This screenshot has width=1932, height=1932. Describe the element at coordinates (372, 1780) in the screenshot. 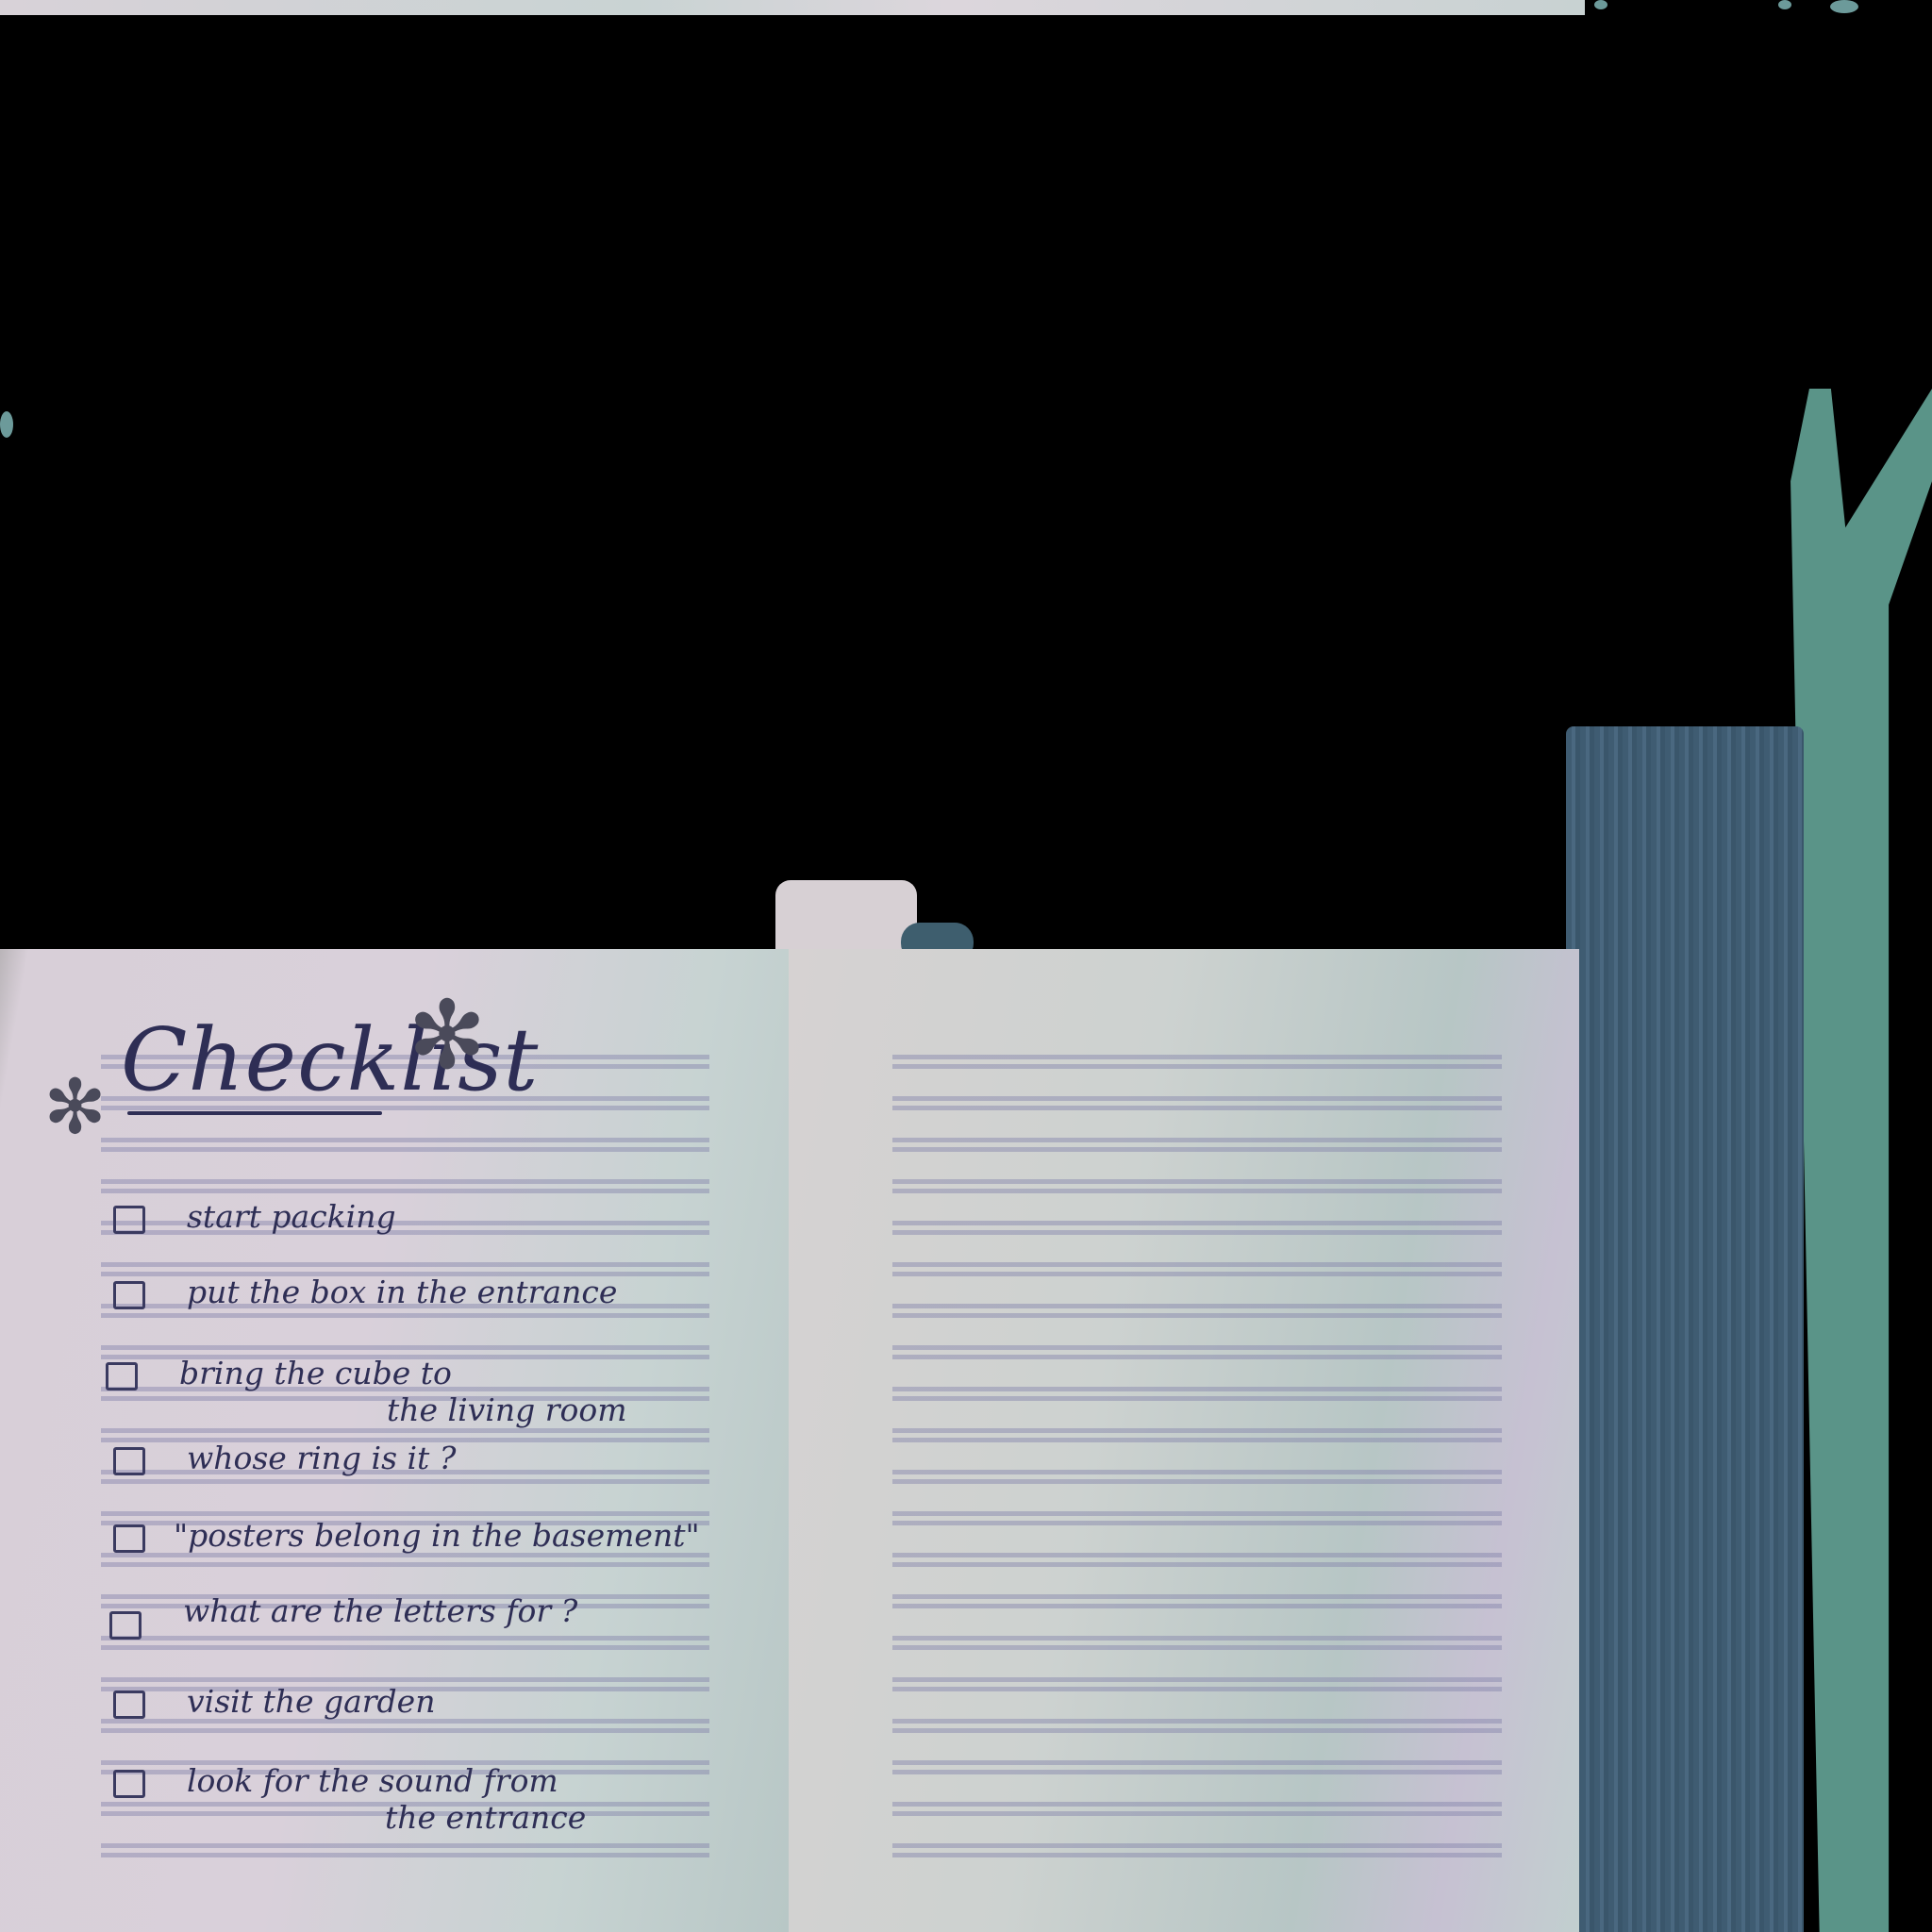

I see `item-text: look for the sound from` at that location.